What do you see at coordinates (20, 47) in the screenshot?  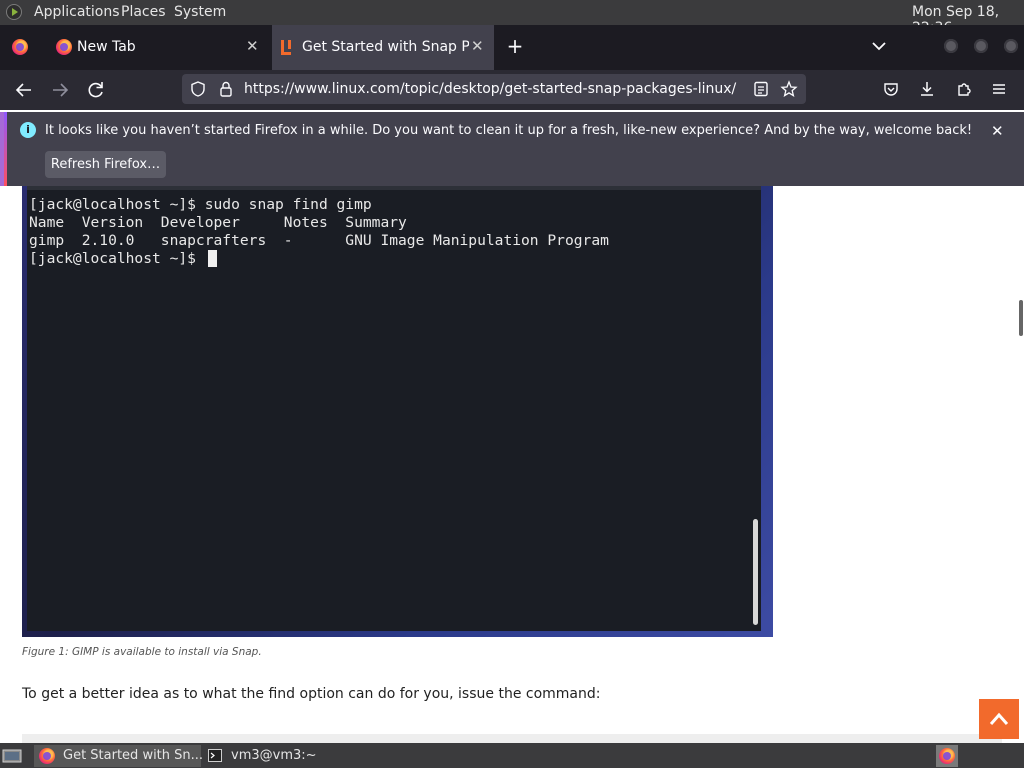 I see `firefox-view-icon` at bounding box center [20, 47].